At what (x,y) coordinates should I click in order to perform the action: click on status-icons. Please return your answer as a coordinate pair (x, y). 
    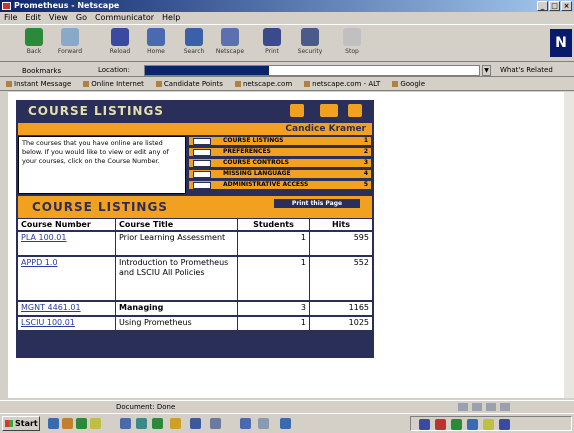
    Looking at the image, I should click on (484, 407).